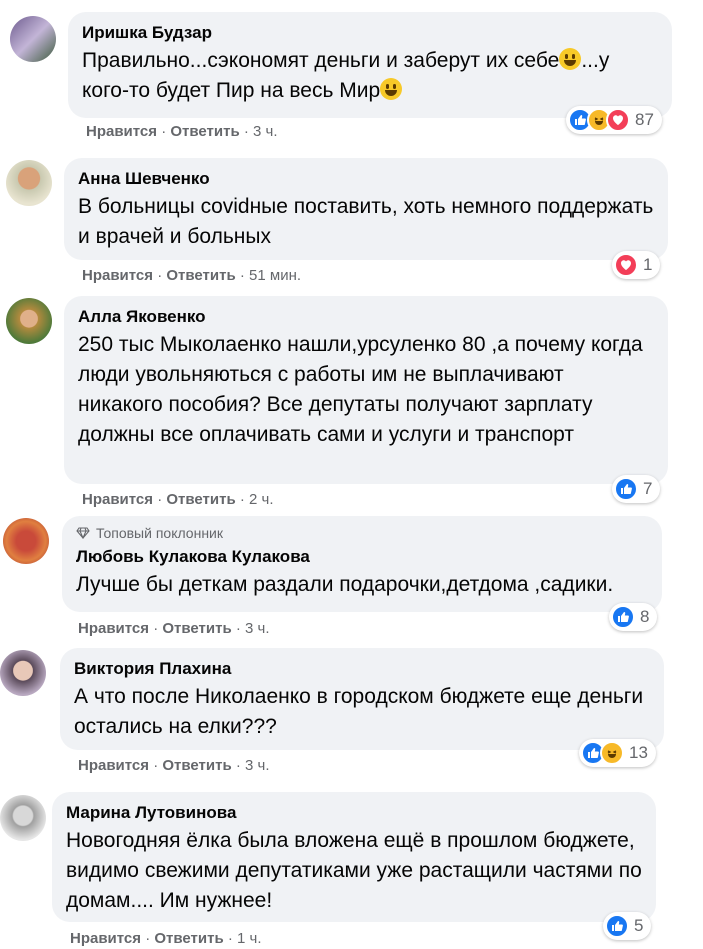 This screenshot has width=703, height=949. What do you see at coordinates (83, 533) in the screenshot?
I see `diamond-icon` at bounding box center [83, 533].